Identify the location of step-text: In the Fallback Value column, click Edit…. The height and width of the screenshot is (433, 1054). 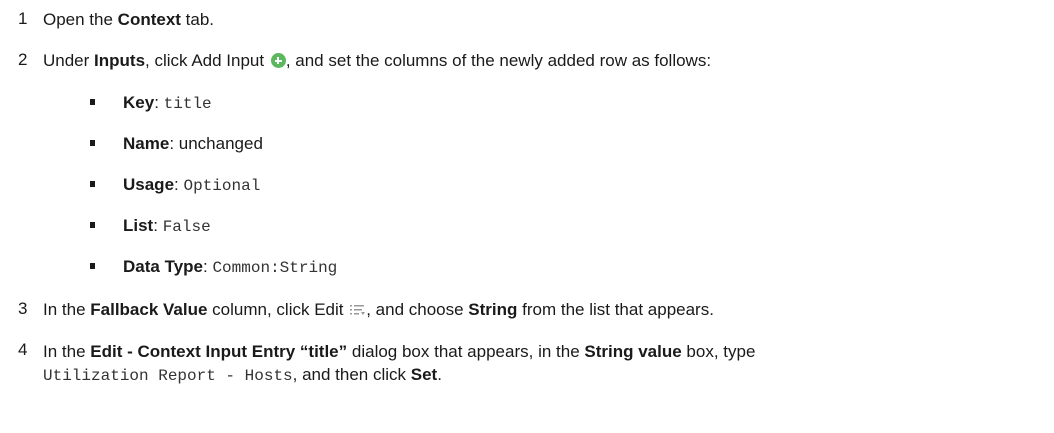
(378, 309).